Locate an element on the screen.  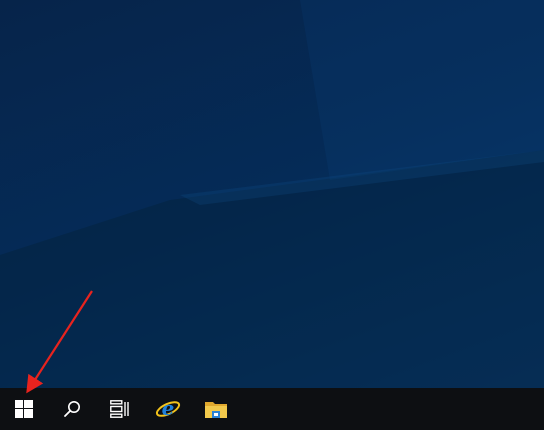
search-button is located at coordinates (72, 409).